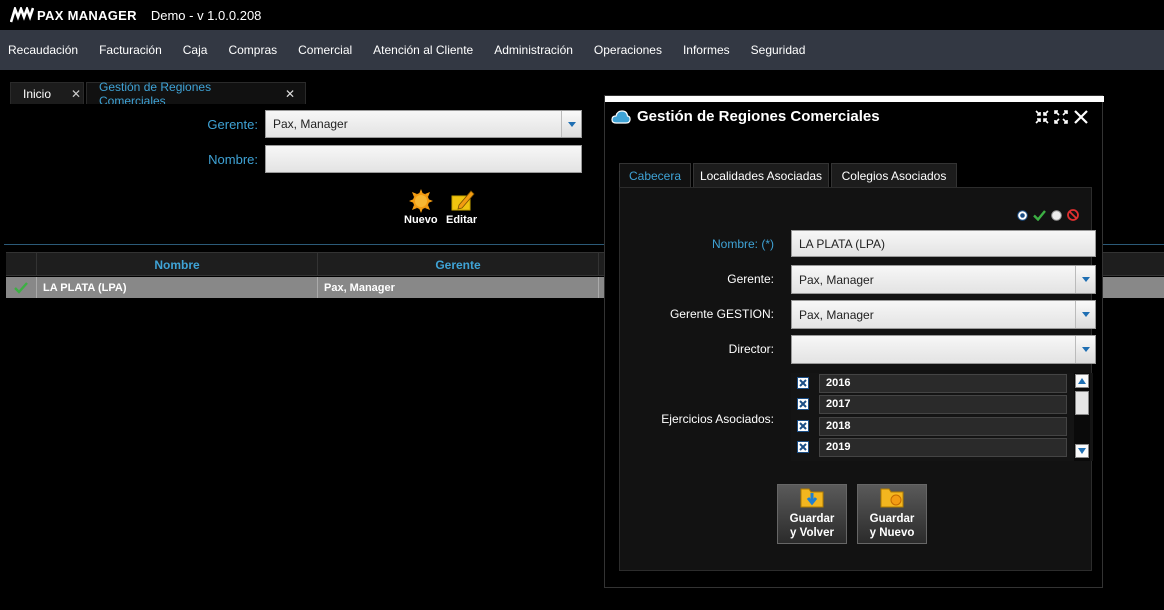  Describe the element at coordinates (130, 50) in the screenshot. I see `menu-facturacion: Facturación` at that location.